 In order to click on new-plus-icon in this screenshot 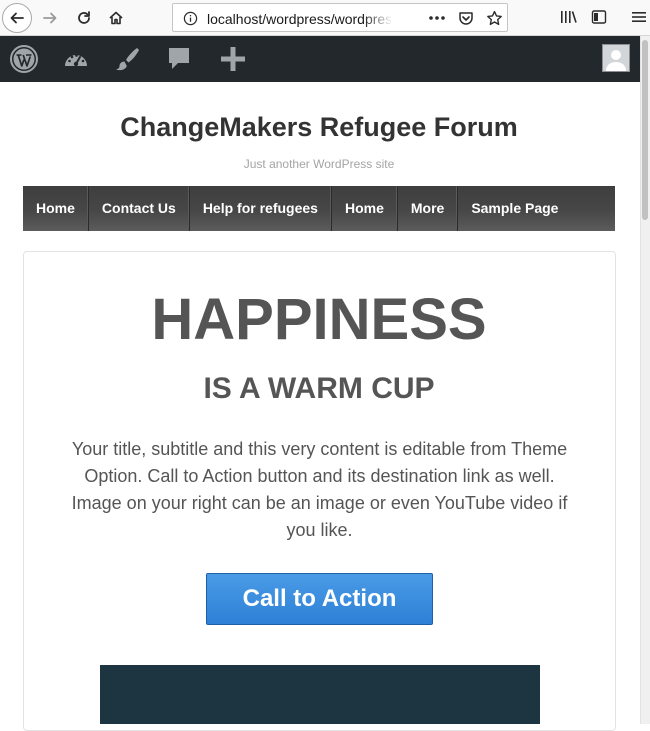, I will do `click(233, 59)`.